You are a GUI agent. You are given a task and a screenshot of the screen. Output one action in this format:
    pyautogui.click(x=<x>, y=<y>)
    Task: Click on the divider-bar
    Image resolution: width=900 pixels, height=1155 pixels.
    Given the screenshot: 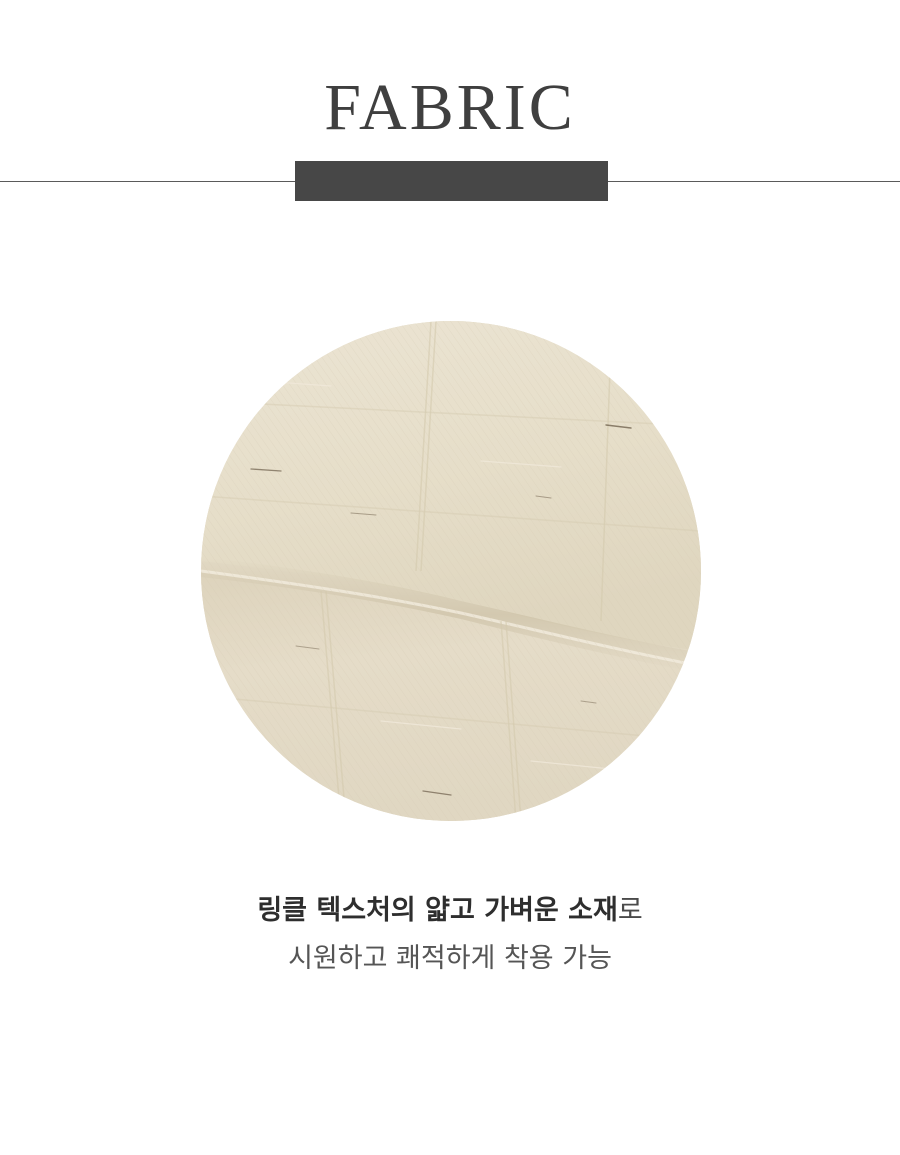 What is the action you would take?
    pyautogui.click(x=451, y=181)
    